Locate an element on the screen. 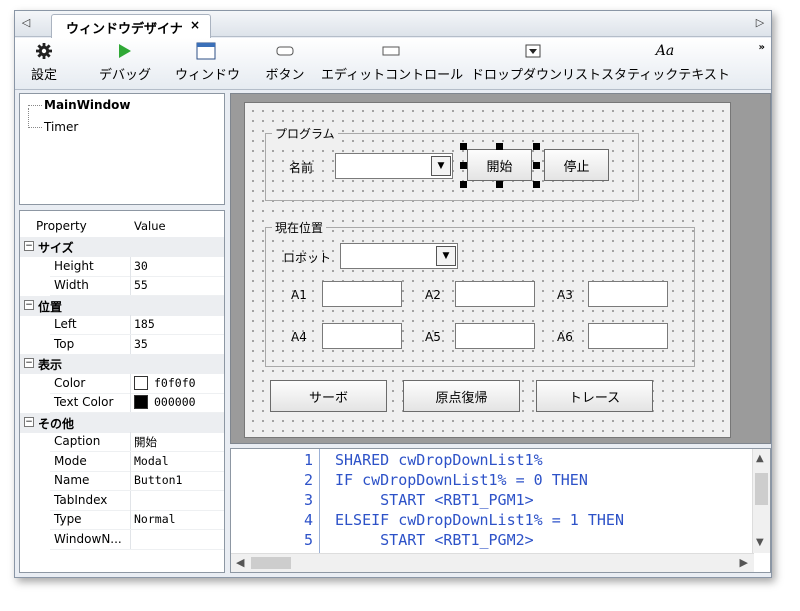 The height and width of the screenshot is (611, 800). edit-control-icon is located at coordinates (391, 51).